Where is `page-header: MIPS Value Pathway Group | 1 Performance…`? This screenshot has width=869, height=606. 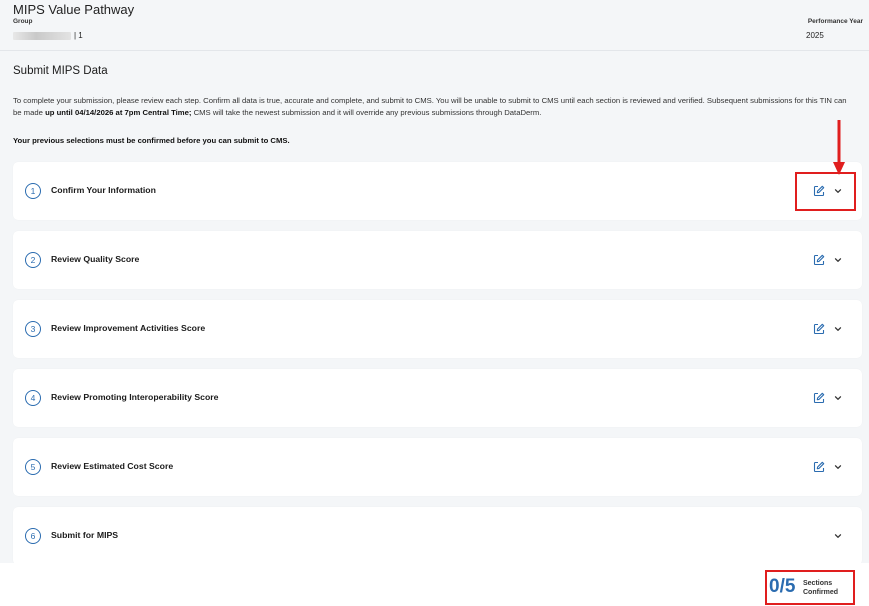 page-header: MIPS Value Pathway Group | 1 Performance… is located at coordinates (434, 25).